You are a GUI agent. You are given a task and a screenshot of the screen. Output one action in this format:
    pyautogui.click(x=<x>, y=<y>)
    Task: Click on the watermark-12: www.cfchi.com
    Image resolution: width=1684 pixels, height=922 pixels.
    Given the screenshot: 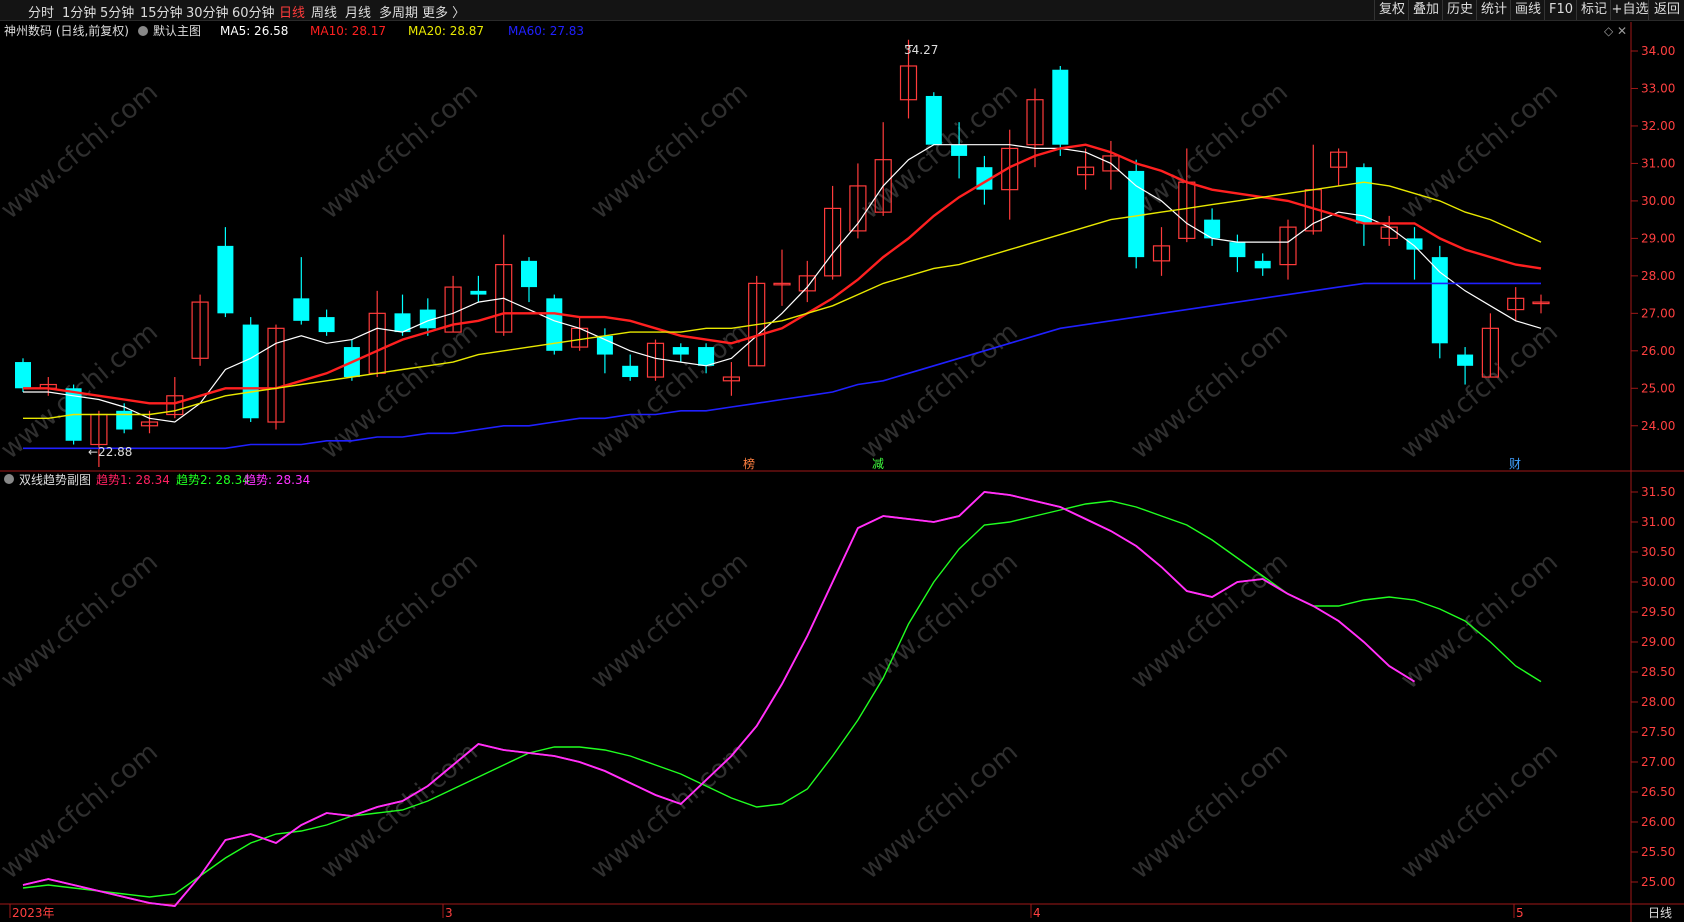 What is the action you would take?
    pyautogui.click(x=82, y=621)
    